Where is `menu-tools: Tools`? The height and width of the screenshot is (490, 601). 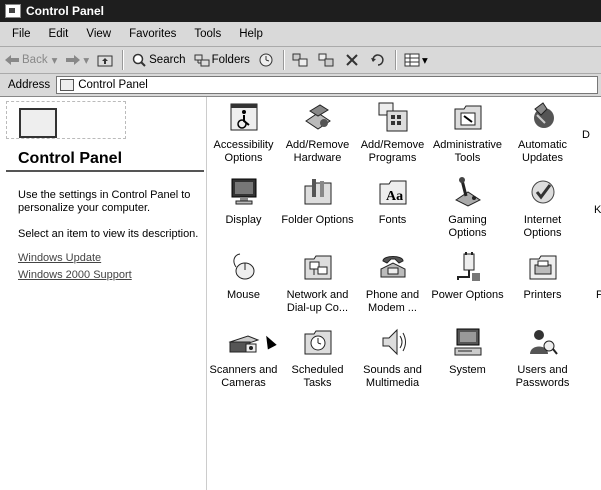 menu-tools: Tools is located at coordinates (207, 34).